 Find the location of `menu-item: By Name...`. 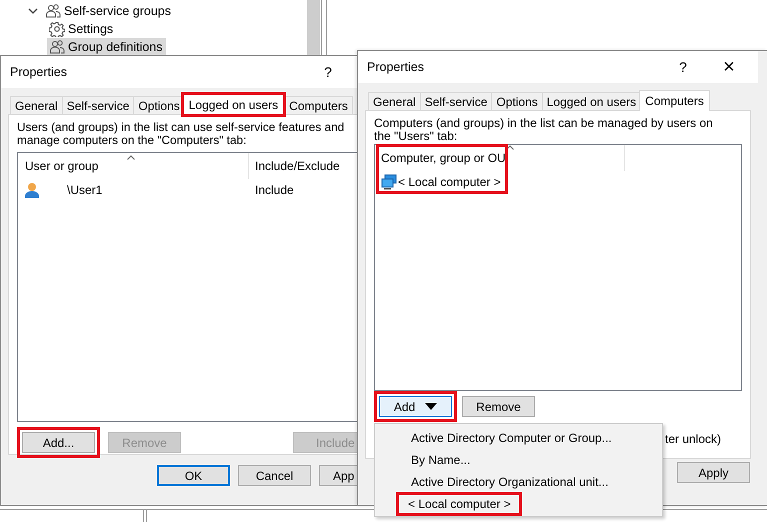

menu-item: By Name... is located at coordinates (441, 460).